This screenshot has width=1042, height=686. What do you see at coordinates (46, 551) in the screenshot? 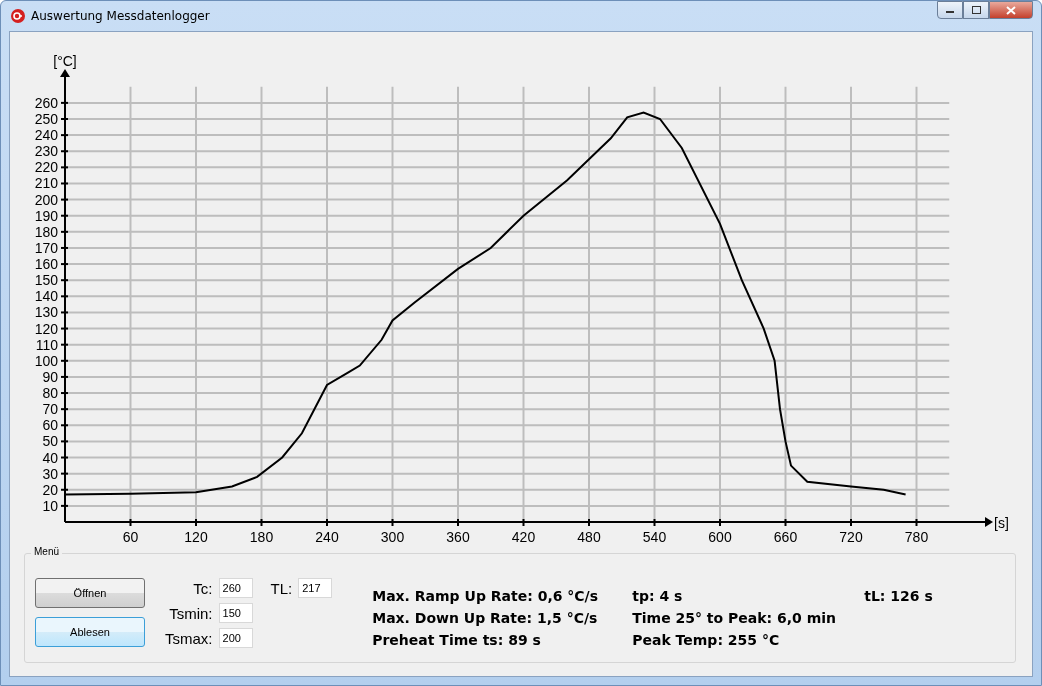
I see `group-title: Menü` at bounding box center [46, 551].